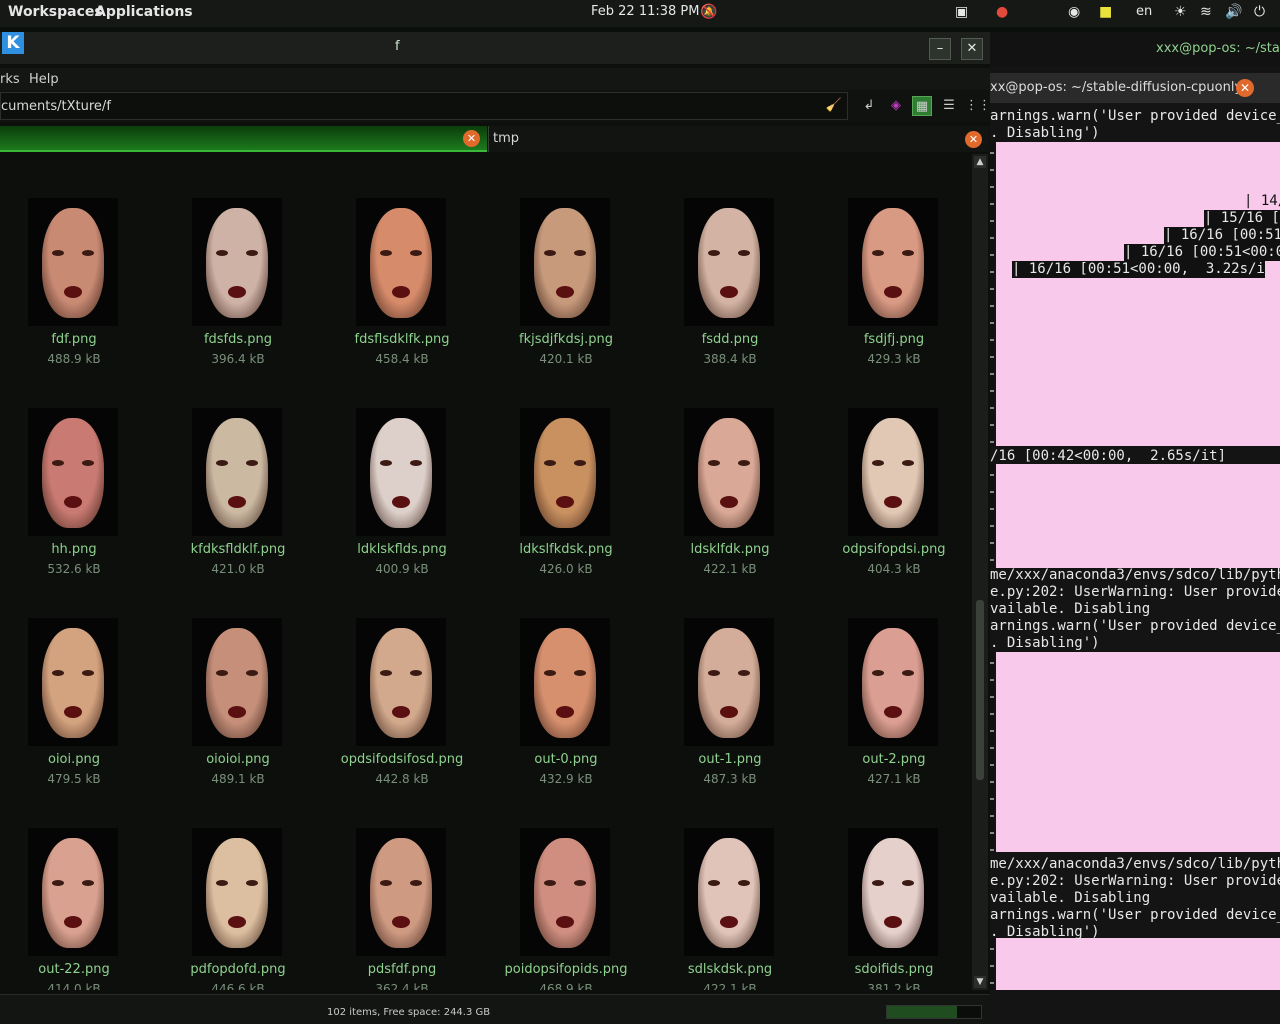  I want to click on discord-icon: ◉, so click(1074, 12).